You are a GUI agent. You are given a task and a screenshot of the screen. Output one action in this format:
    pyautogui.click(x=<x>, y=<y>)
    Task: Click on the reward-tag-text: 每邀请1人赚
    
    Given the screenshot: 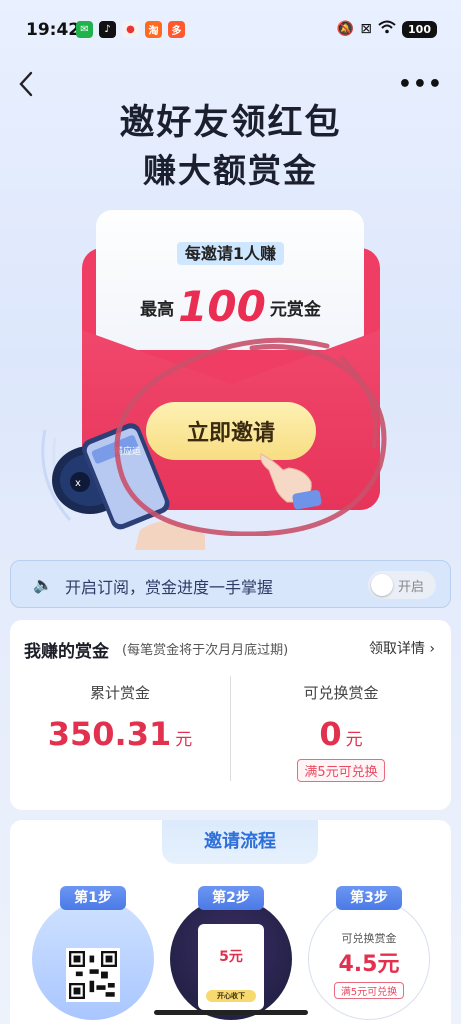 What is the action you would take?
    pyautogui.click(x=230, y=253)
    